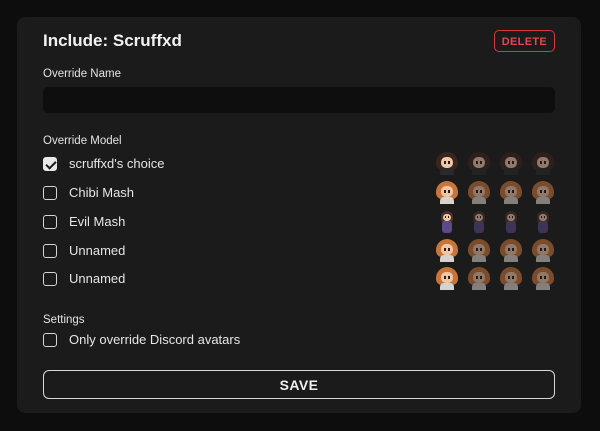 The image size is (600, 431). I want to click on override-name-label: Override Name, so click(82, 74).